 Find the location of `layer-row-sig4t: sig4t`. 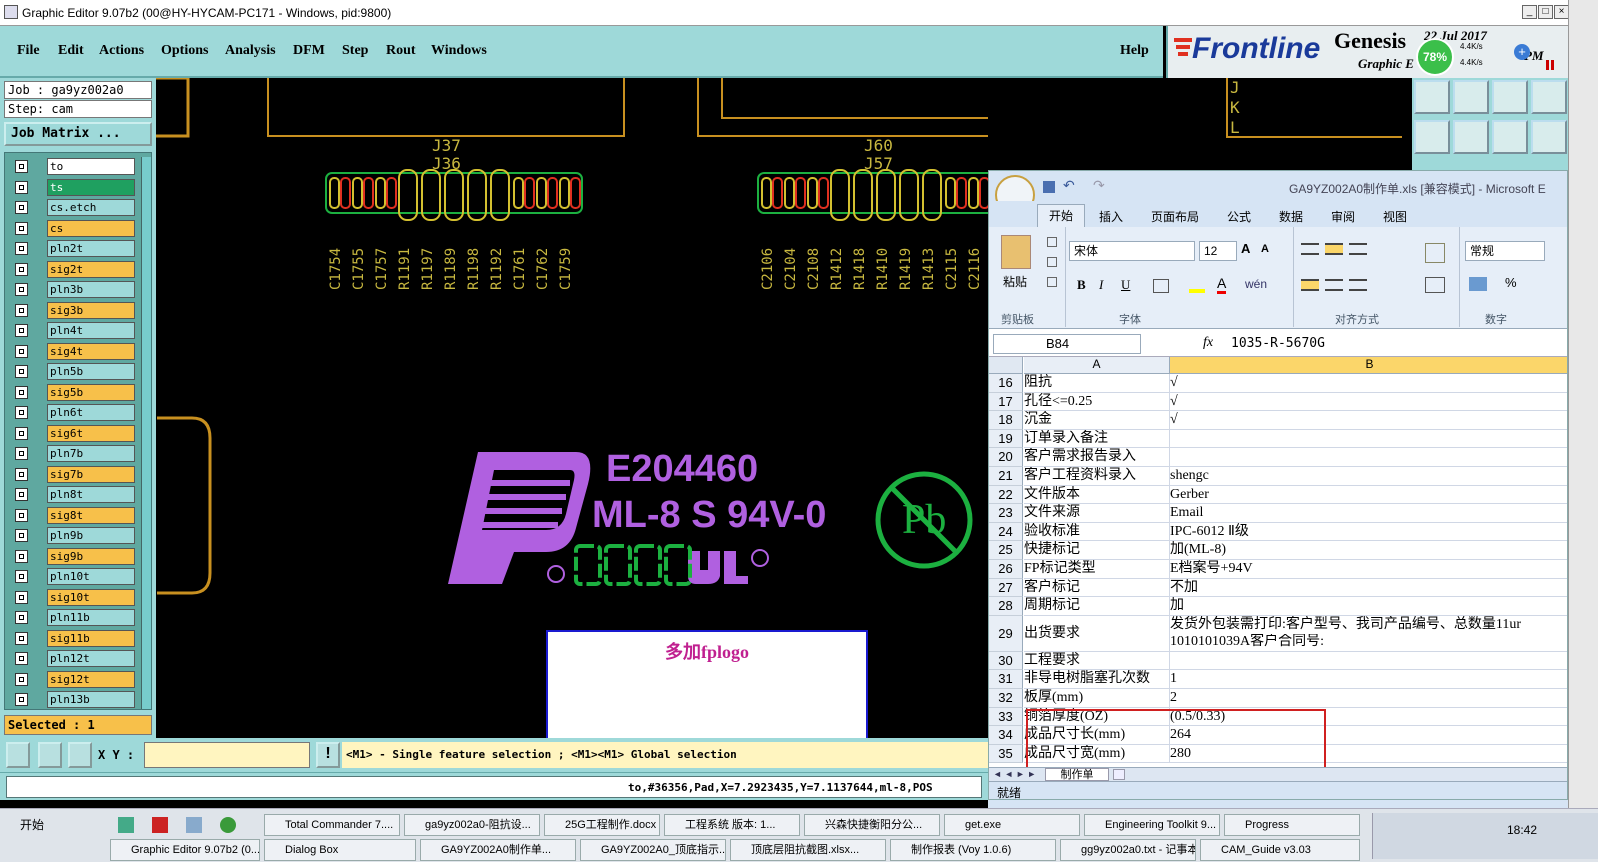

layer-row-sig4t: sig4t is located at coordinates (82, 351).